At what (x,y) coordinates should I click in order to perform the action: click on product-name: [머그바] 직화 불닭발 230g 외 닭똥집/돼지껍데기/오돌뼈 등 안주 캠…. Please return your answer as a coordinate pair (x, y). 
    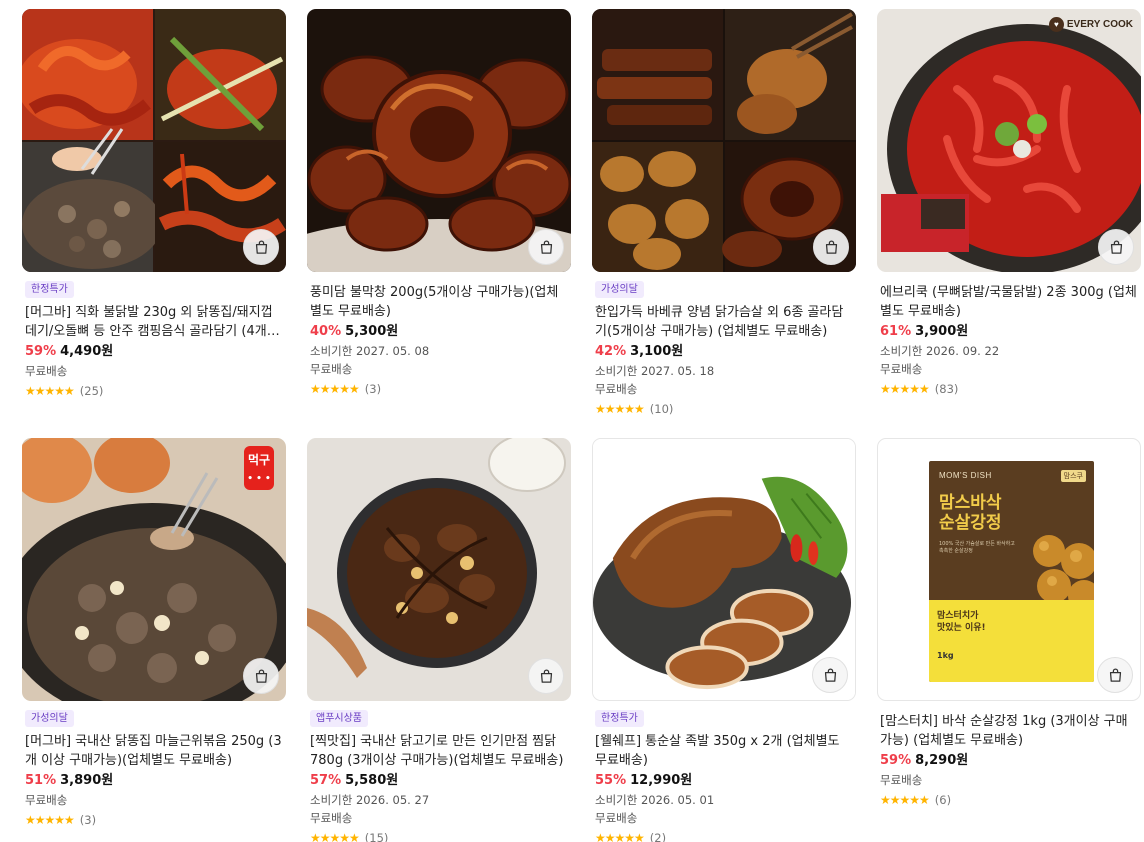
    Looking at the image, I should click on (154, 322).